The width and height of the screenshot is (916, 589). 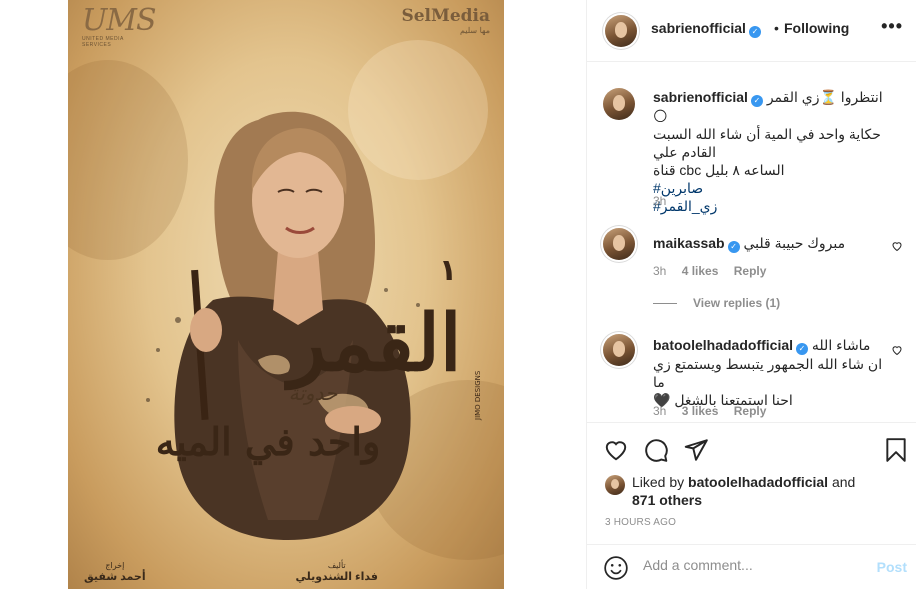 I want to click on ums-logo: UMS UNITED MEDIA SERVICES, so click(x=119, y=26).